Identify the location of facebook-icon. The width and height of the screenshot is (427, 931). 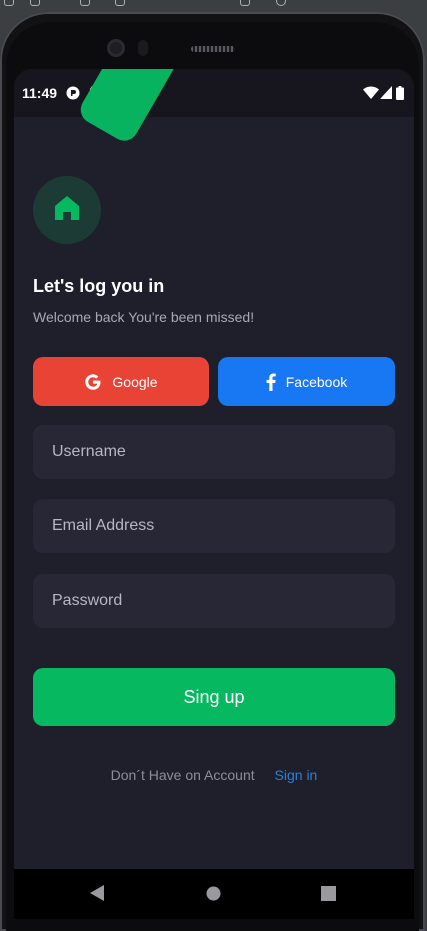
(271, 381).